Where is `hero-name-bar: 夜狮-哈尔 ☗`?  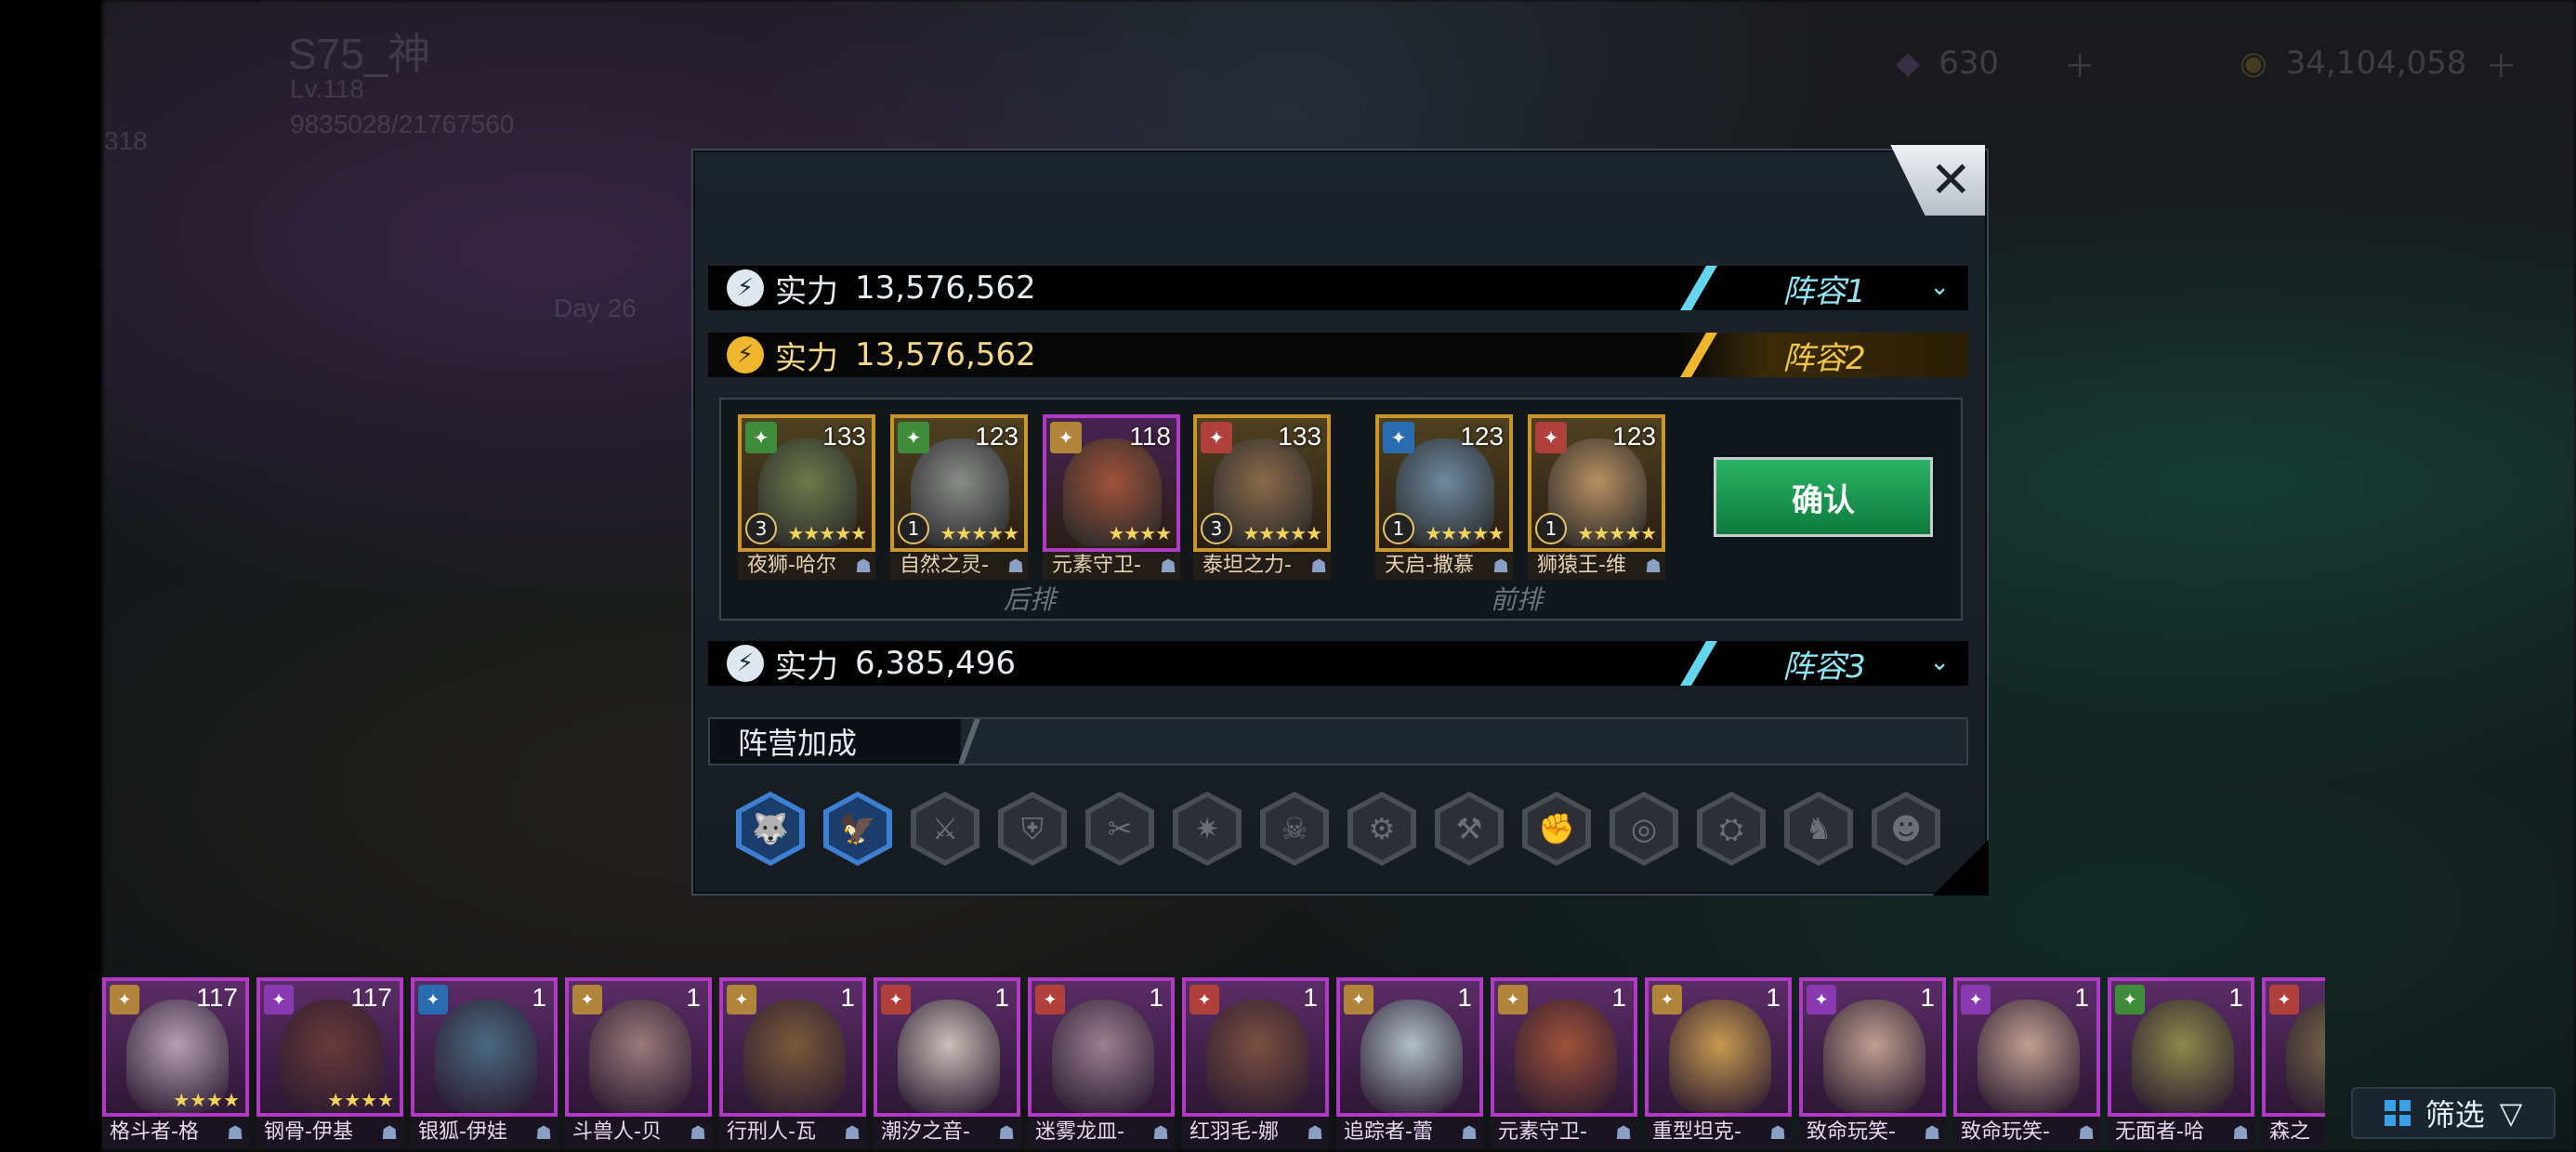 hero-name-bar: 夜狮-哈尔 ☗ is located at coordinates (806, 566).